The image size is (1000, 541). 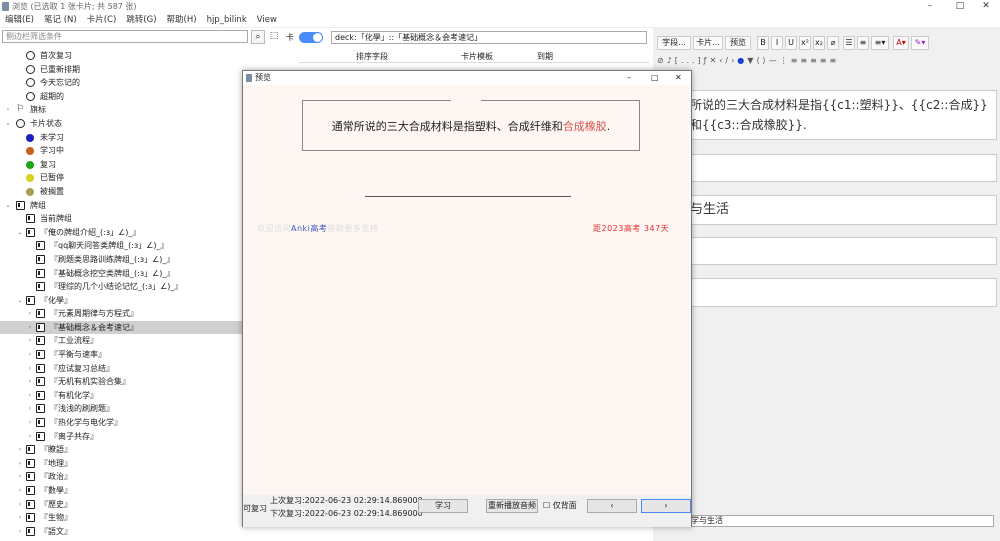 I want to click on sidebar-item: › 『政治』, so click(x=141, y=477).